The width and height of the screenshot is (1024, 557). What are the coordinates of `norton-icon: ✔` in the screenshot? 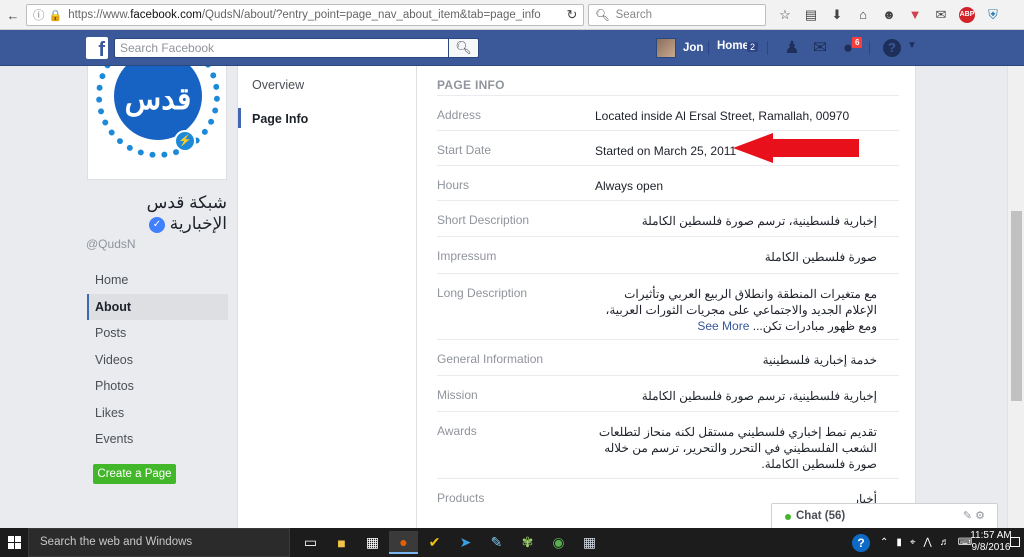 It's located at (434, 542).